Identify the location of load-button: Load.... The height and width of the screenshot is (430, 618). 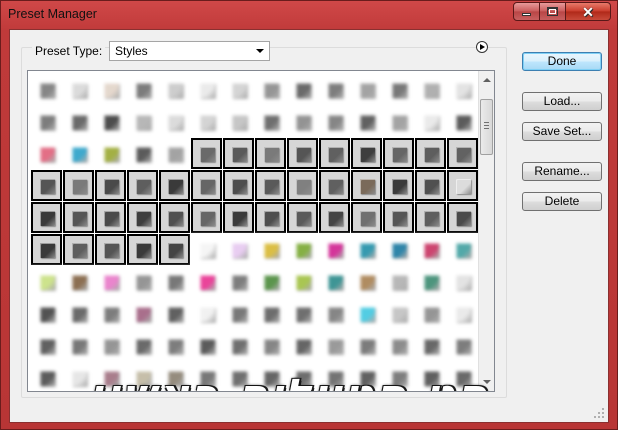
(562, 101).